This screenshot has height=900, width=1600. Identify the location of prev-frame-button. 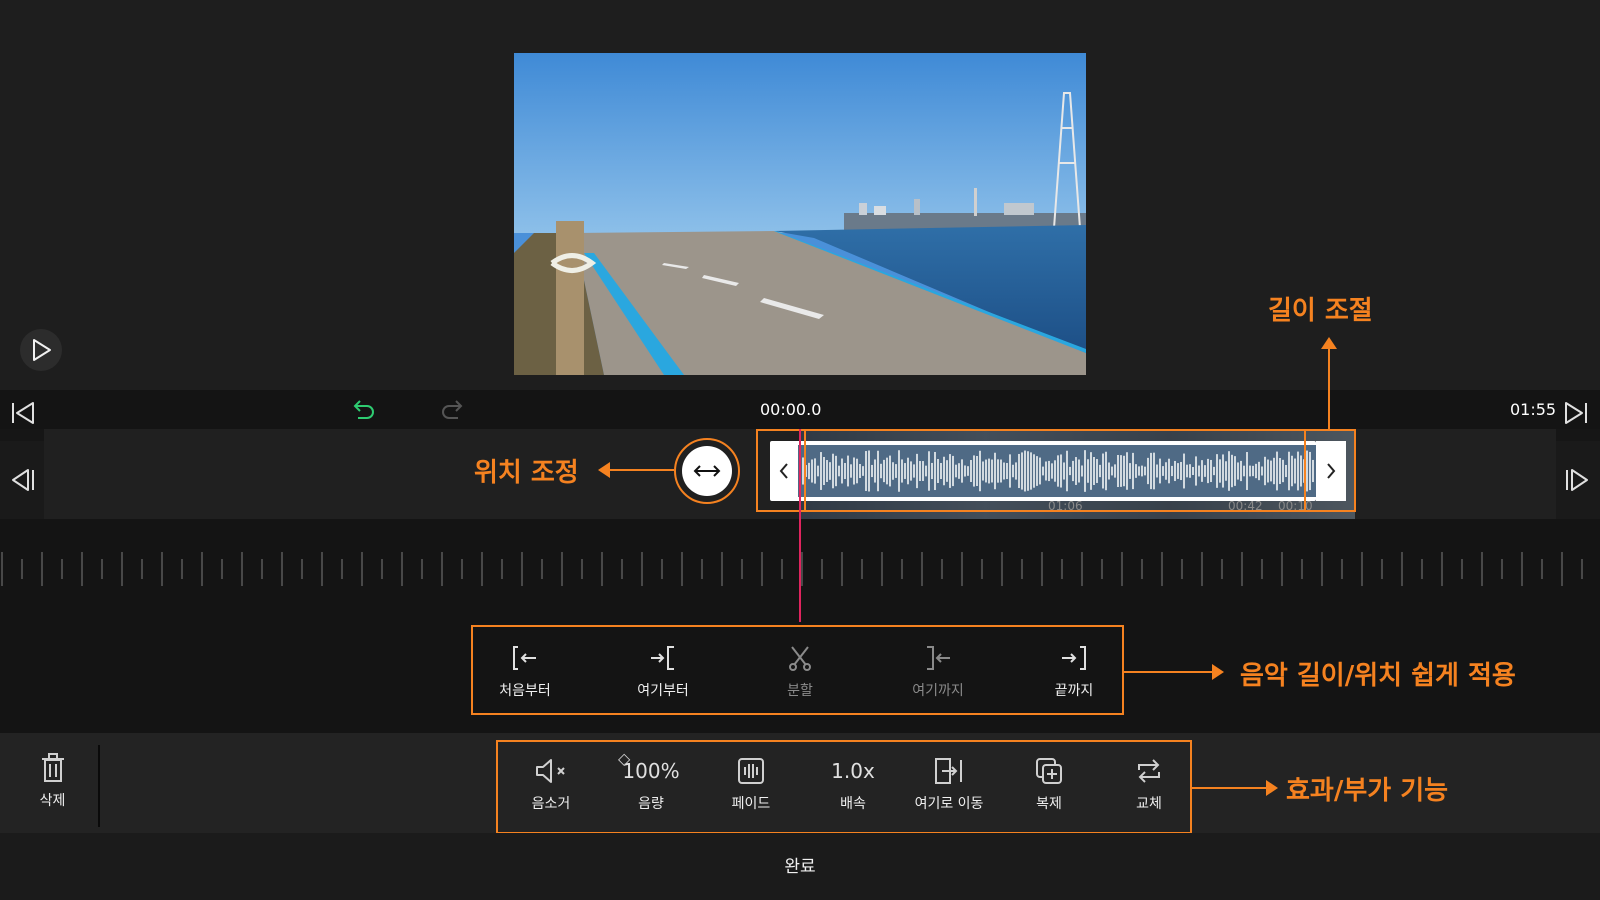
(22, 480).